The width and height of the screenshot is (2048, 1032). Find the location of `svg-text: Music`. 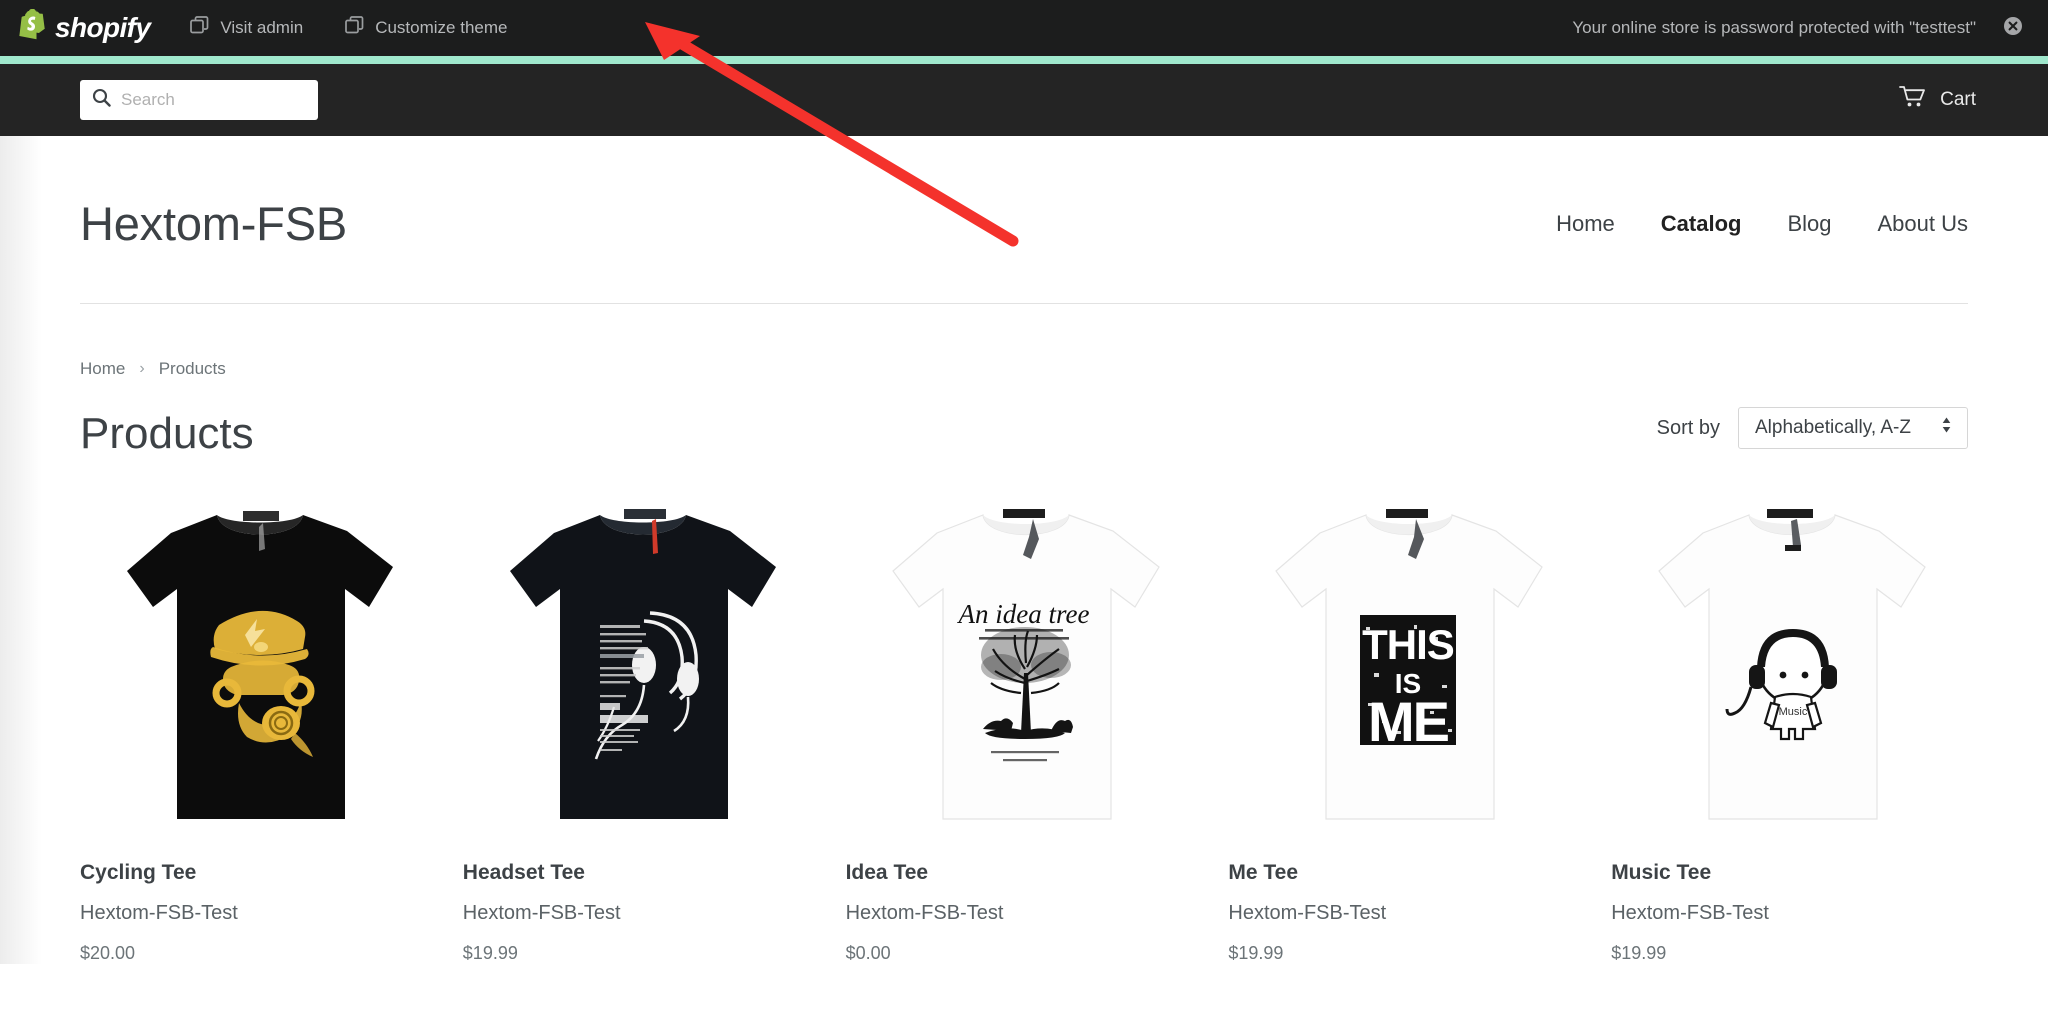

svg-text: Music is located at coordinates (1792, 712).